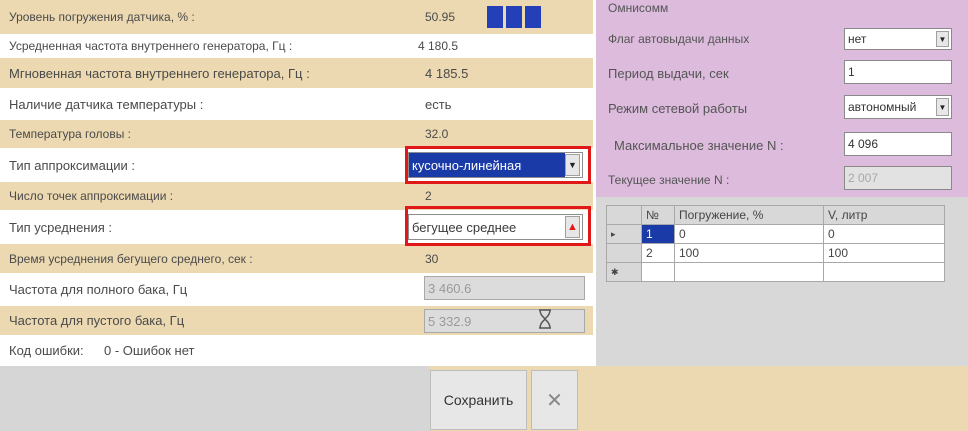  I want to click on max-n-input: 4 096, so click(898, 144).